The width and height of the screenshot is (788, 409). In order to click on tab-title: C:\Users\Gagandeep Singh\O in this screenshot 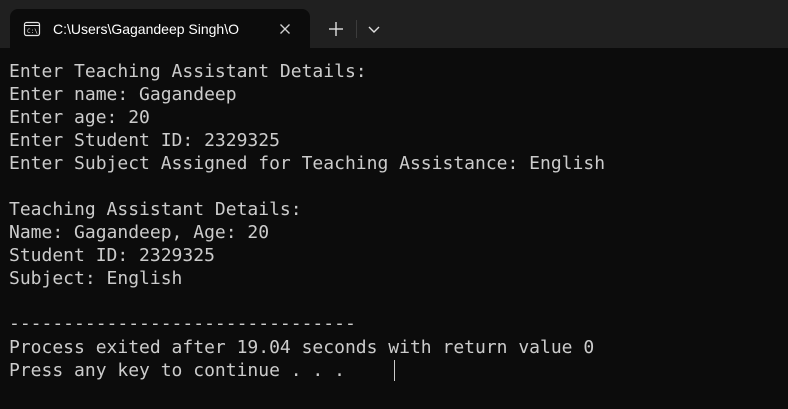, I will do `click(146, 29)`.